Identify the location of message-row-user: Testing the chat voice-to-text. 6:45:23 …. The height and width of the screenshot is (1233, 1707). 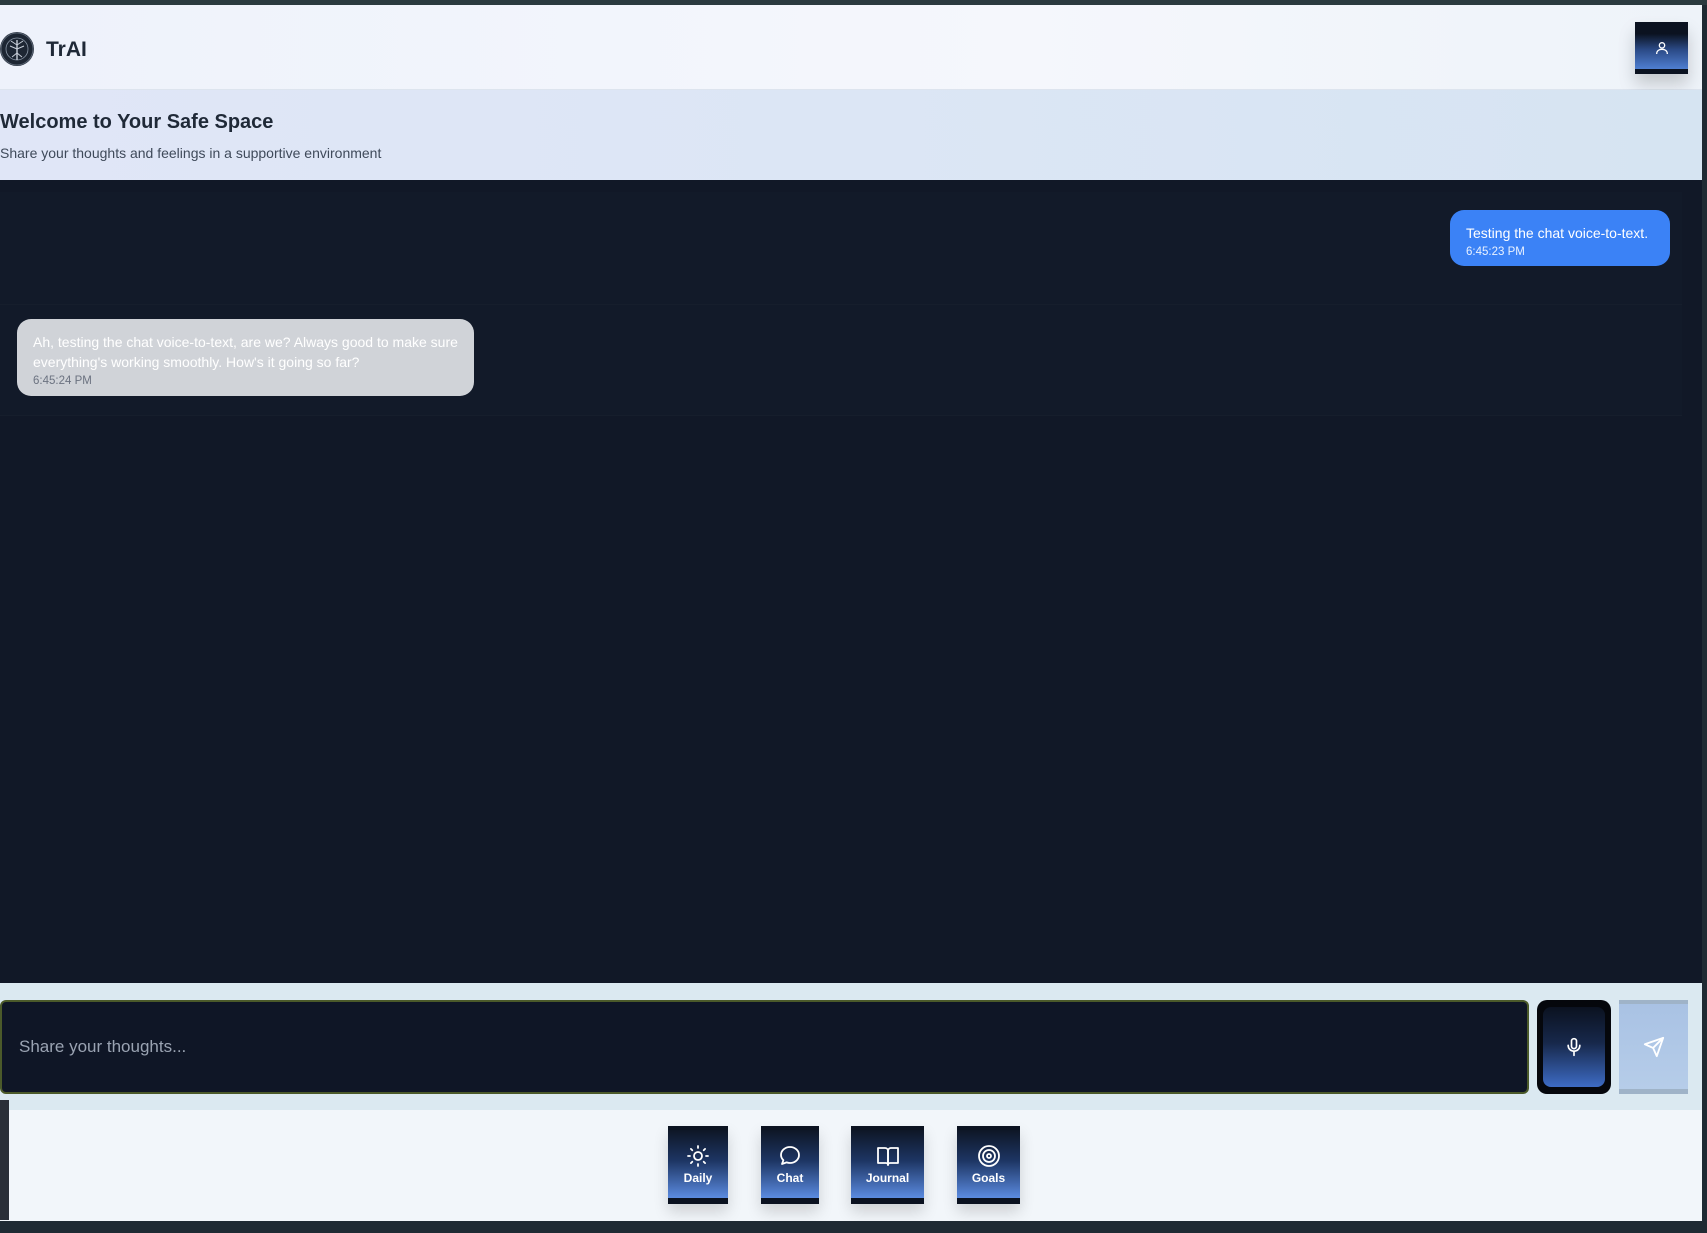
(841, 248).